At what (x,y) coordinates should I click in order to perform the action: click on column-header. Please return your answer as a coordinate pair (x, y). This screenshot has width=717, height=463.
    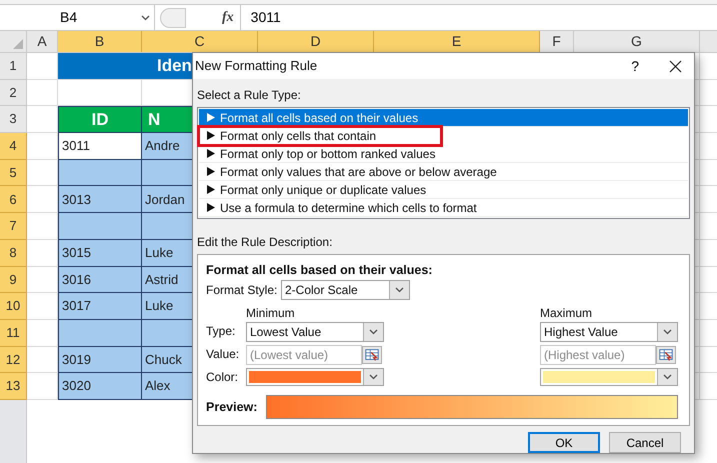
    Looking at the image, I should click on (708, 41).